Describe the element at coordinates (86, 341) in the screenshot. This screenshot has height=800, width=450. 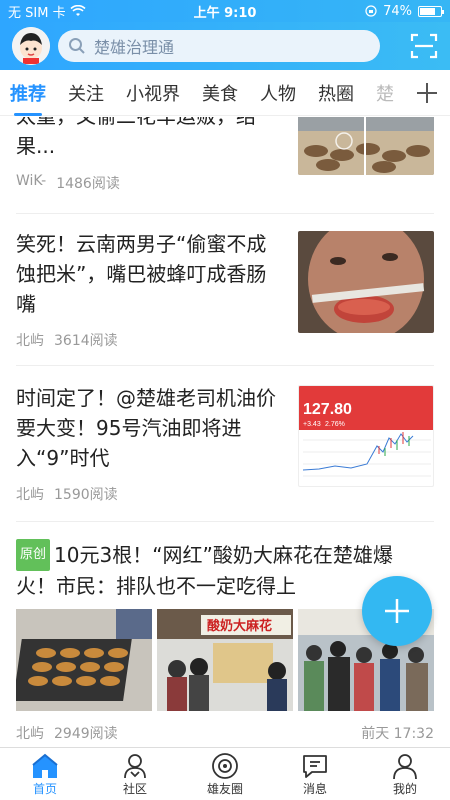
I see `article-reads: 3614阅读` at that location.